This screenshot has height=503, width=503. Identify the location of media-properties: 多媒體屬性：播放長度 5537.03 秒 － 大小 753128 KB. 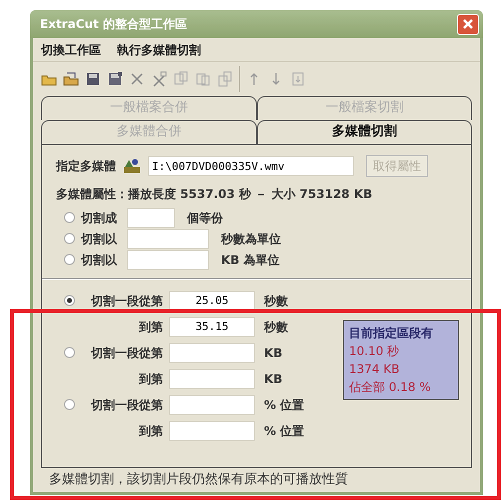
(214, 194).